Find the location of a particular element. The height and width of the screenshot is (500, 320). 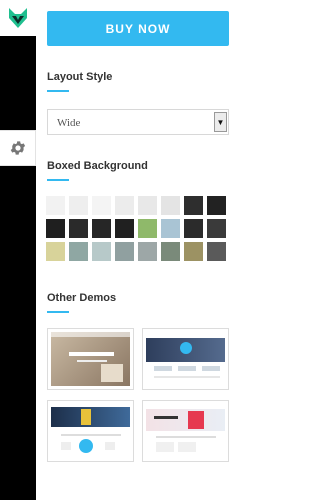

demo-3-preview is located at coordinates (90, 431).